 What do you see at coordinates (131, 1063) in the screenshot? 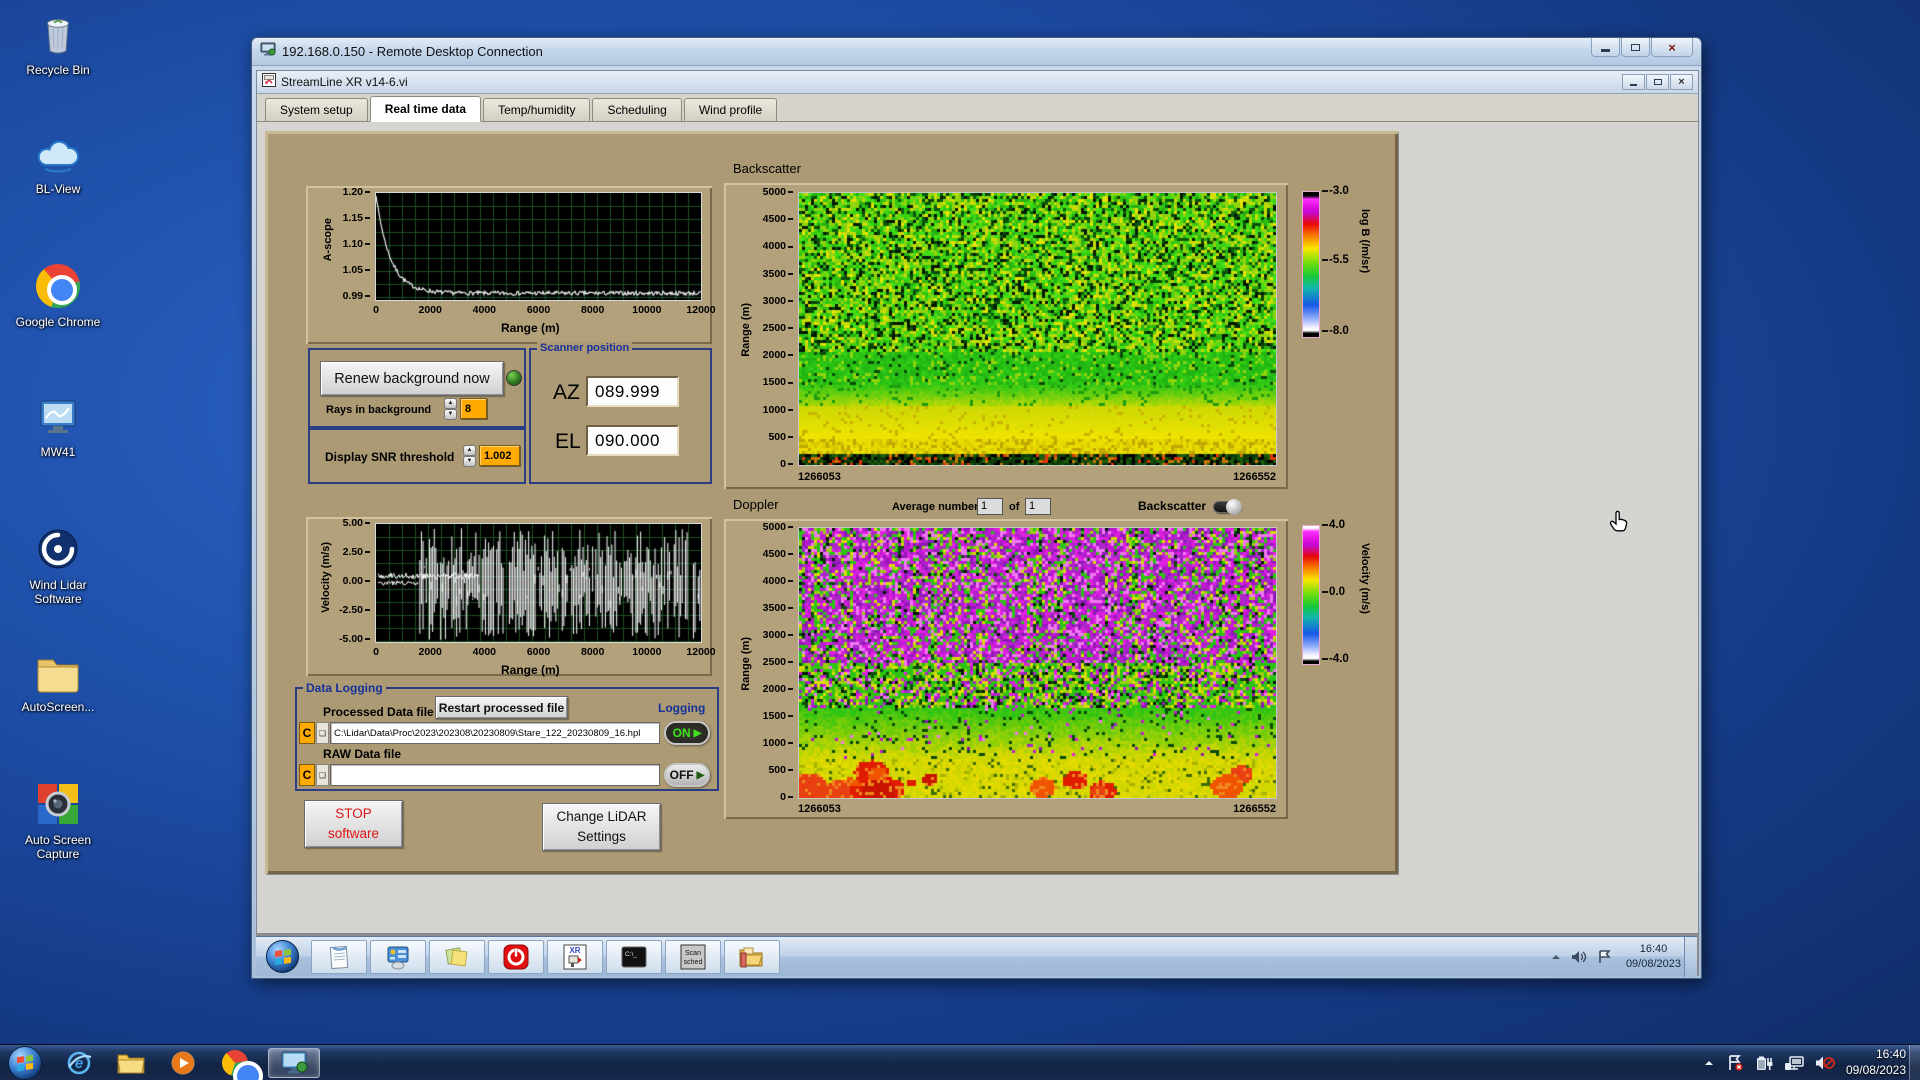
I see `taskbar-windows-explorer-button` at bounding box center [131, 1063].